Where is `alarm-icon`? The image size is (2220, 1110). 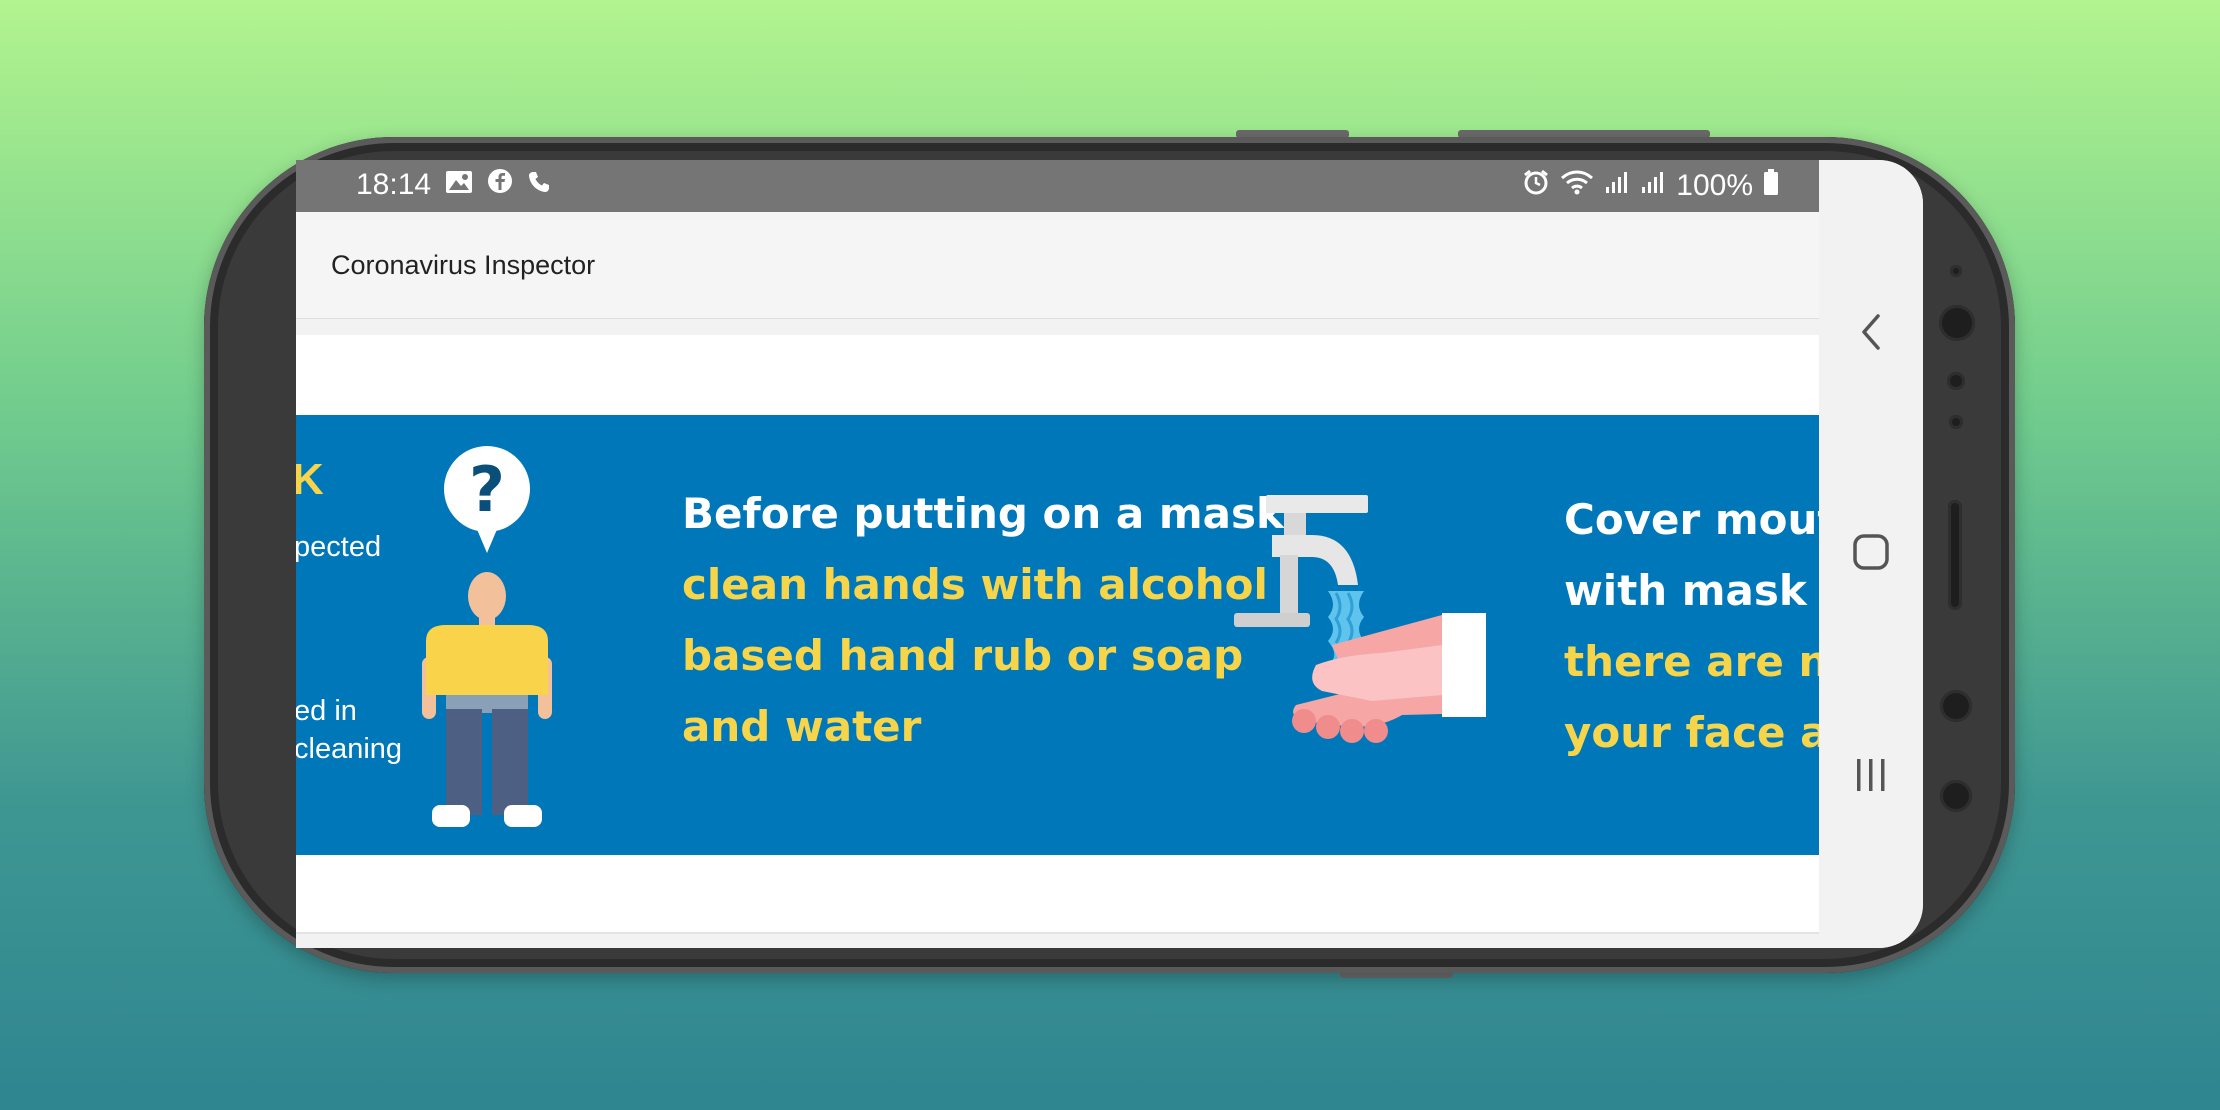 alarm-icon is located at coordinates (1536, 186).